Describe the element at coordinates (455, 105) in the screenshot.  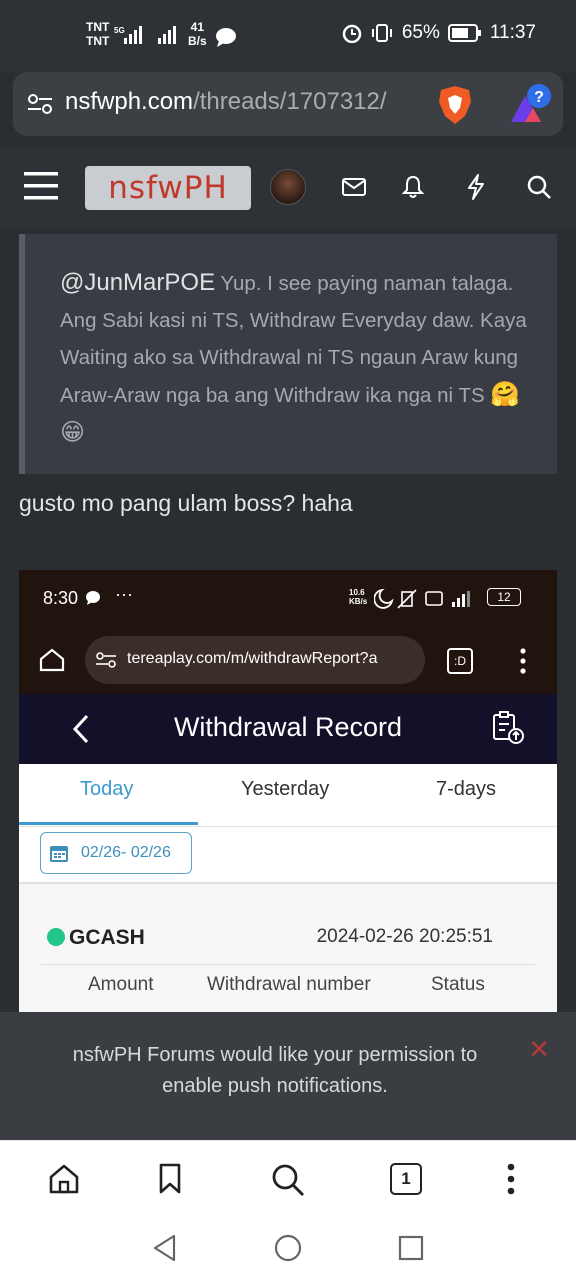
I see `brave-shield-icon` at that location.